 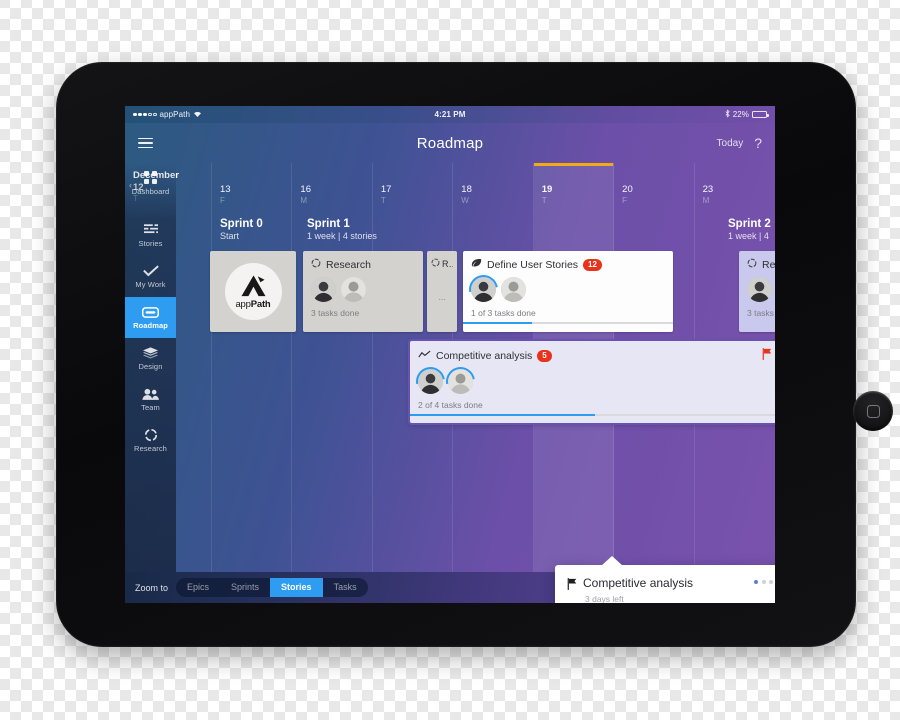 I want to click on card-title-row: Competitive analysis 5, so click(x=592, y=352).